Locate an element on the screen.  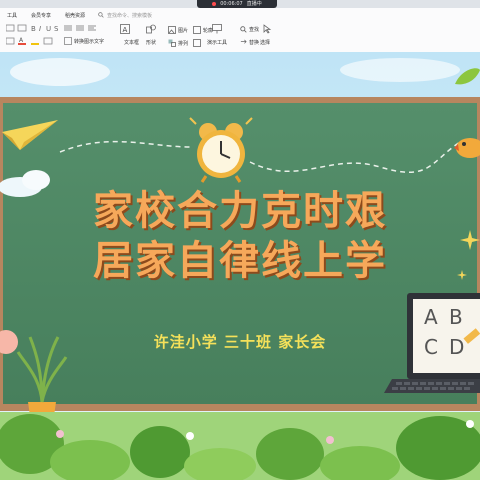
shape-label: 形状 is located at coordinates (151, 43).